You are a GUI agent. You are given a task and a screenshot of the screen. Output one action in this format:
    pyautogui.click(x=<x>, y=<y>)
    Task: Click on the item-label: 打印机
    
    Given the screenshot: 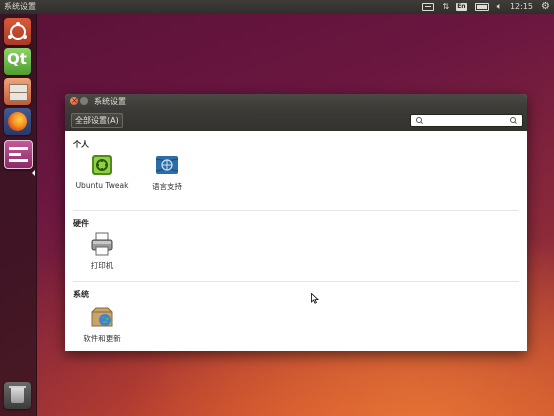 What is the action you would take?
    pyautogui.click(x=102, y=265)
    